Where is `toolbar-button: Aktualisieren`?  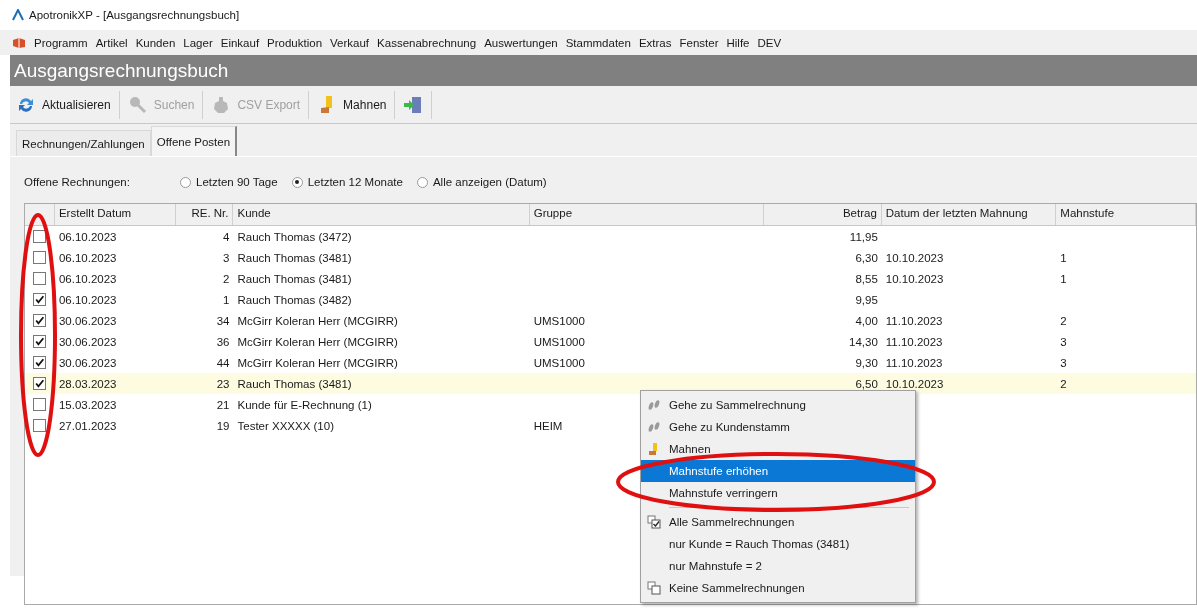
toolbar-button: Aktualisieren is located at coordinates (63, 104).